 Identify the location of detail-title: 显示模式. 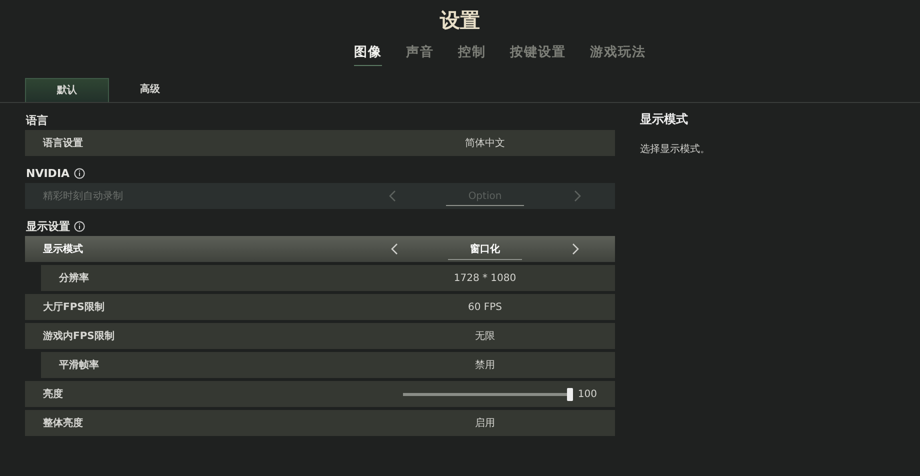
(664, 119).